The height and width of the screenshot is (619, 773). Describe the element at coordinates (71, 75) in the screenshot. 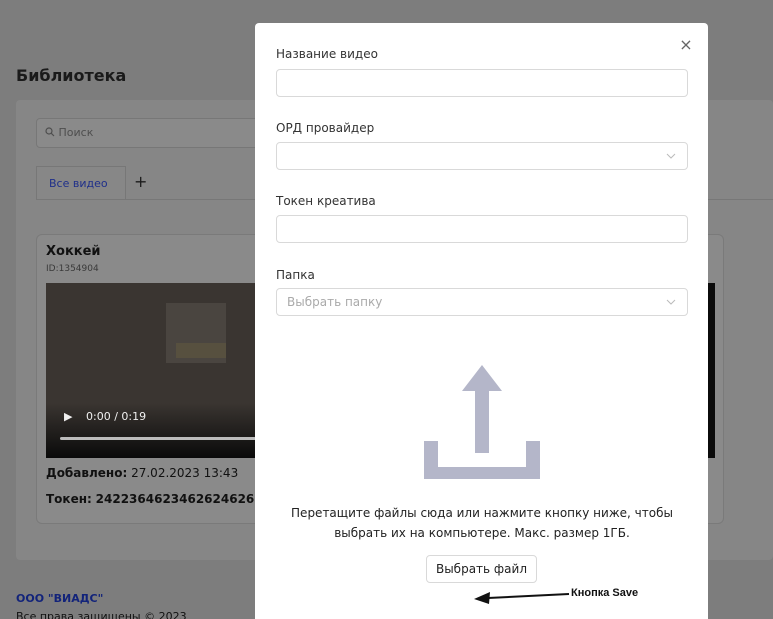

I see `page-title: Библиотека` at that location.